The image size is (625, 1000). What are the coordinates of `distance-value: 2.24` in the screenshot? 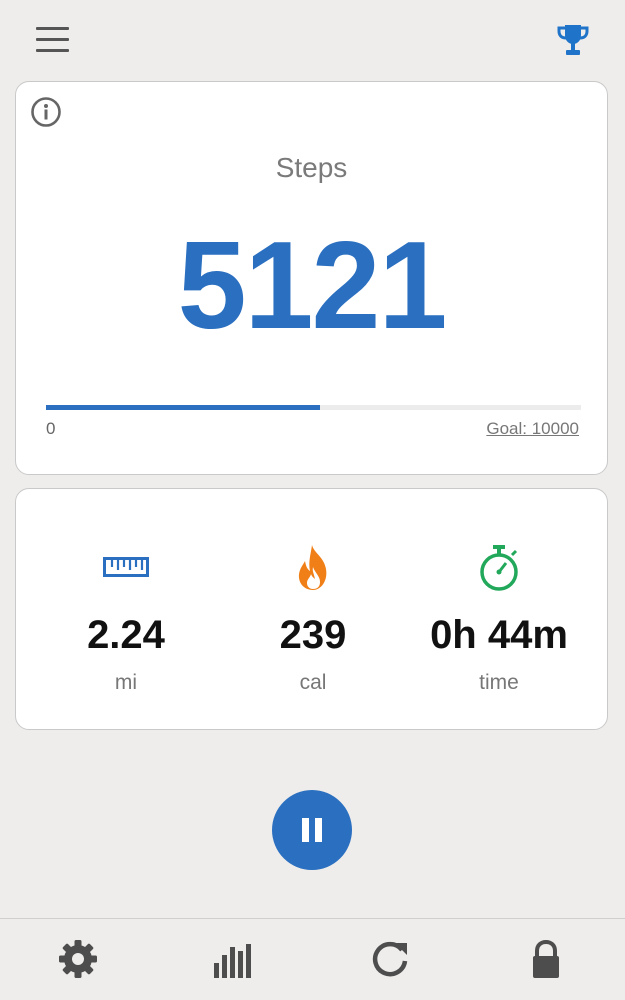 It's located at (126, 635).